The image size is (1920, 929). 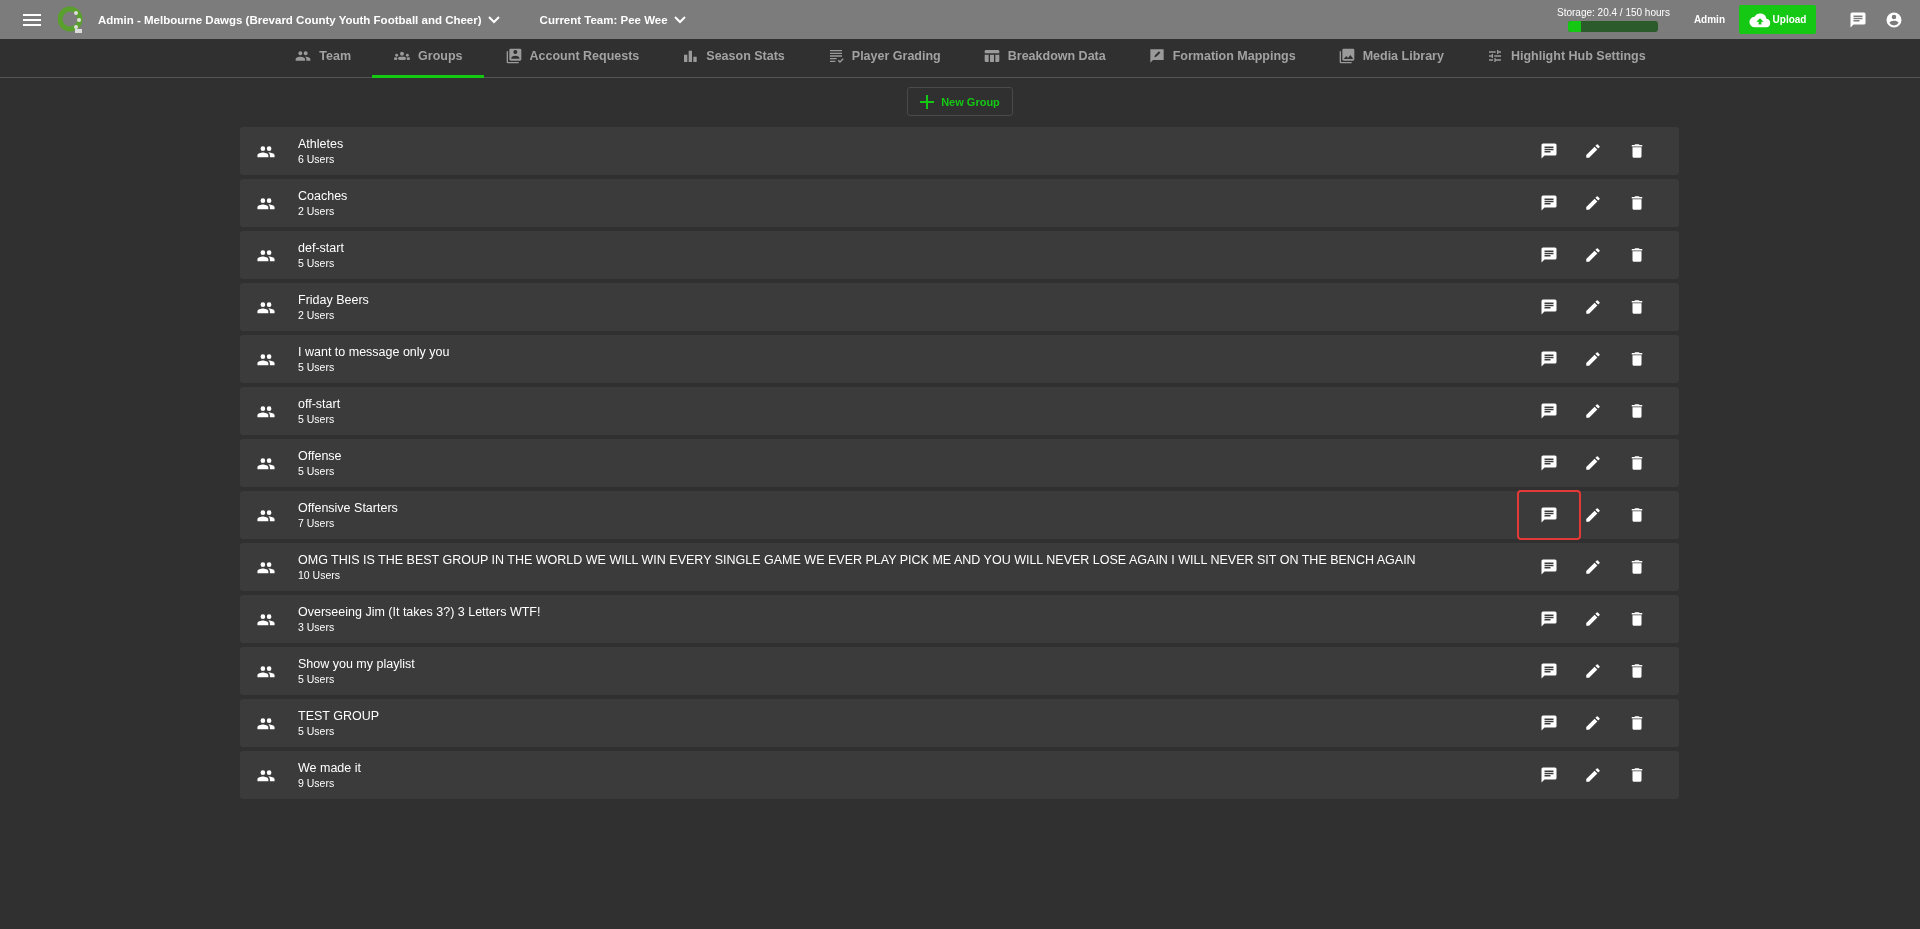 I want to click on group-name: Athletes, so click(x=321, y=144).